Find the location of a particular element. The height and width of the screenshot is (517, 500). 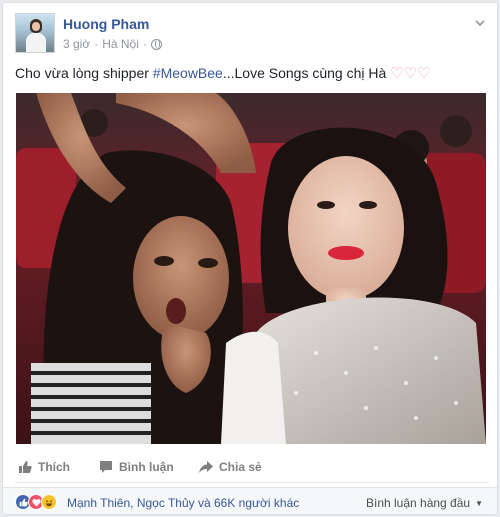

comment-icon is located at coordinates (106, 467).